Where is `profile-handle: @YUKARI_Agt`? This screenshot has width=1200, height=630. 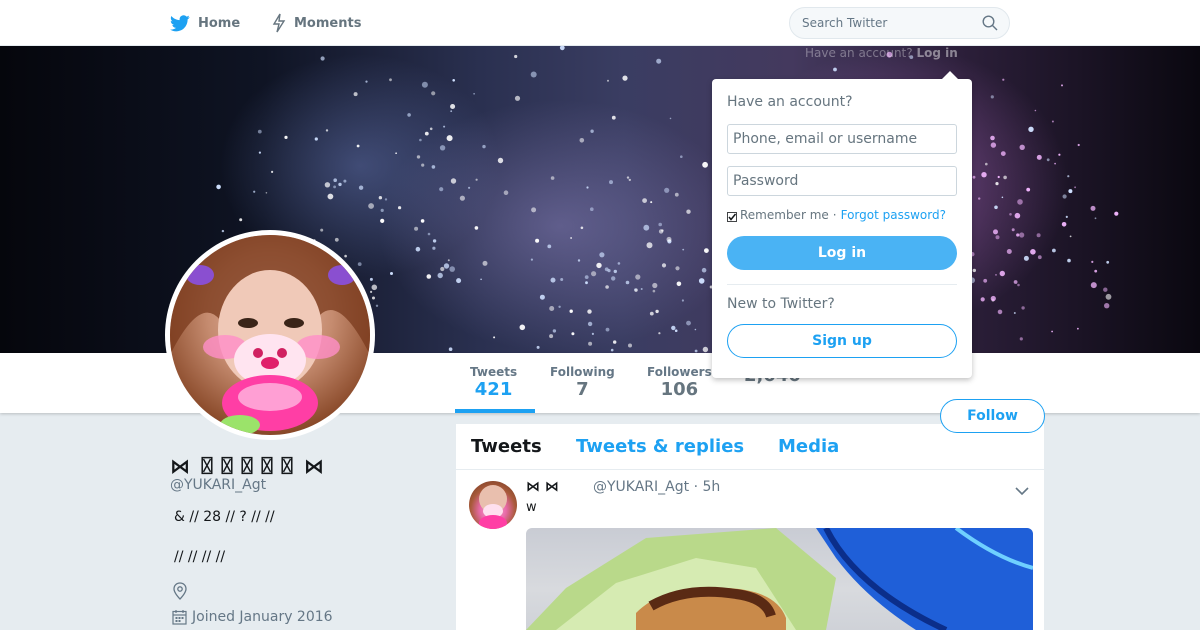
profile-handle: @YUKARI_Agt is located at coordinates (218, 485).